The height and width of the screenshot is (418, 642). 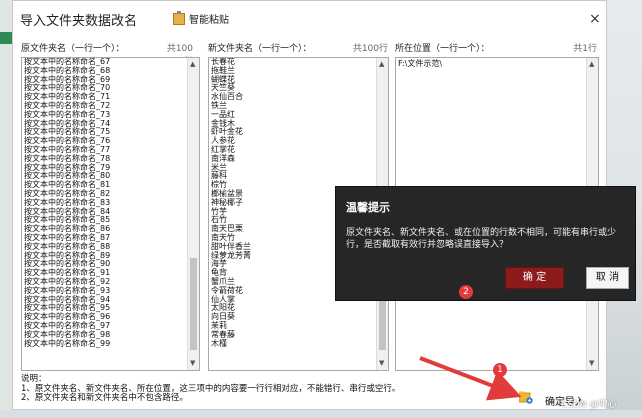 What do you see at coordinates (589, 405) in the screenshot?
I see `watermark: CSDN @叩心` at bounding box center [589, 405].